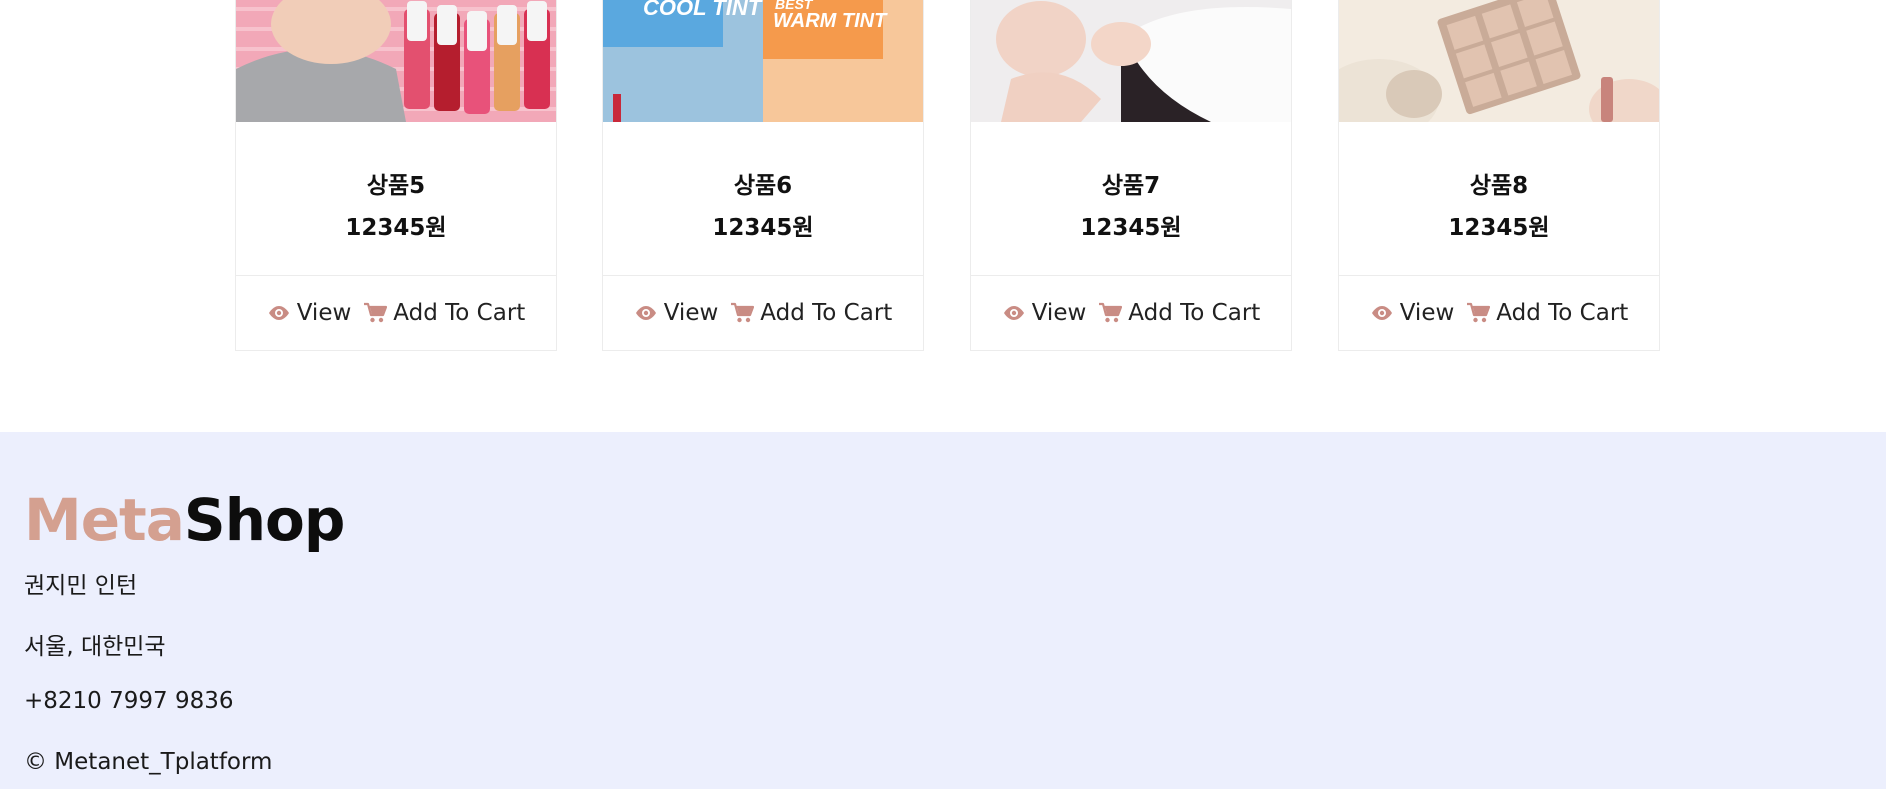  What do you see at coordinates (95, 647) in the screenshot?
I see `footer-location: 서울, 대한민국` at bounding box center [95, 647].